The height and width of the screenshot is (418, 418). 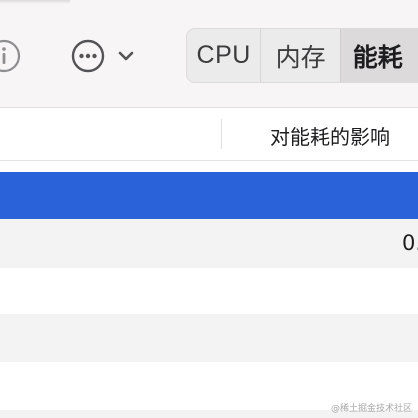 I want to click on column-divider, so click(x=221, y=134).